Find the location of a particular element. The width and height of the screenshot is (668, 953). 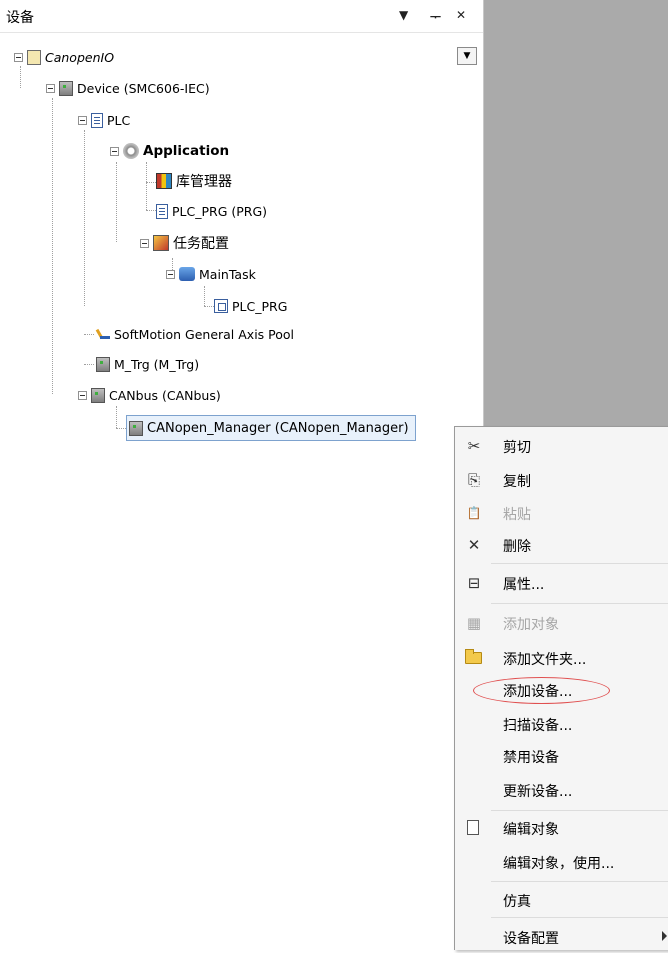

tree-dropdown-button: ▼ is located at coordinates (467, 56).